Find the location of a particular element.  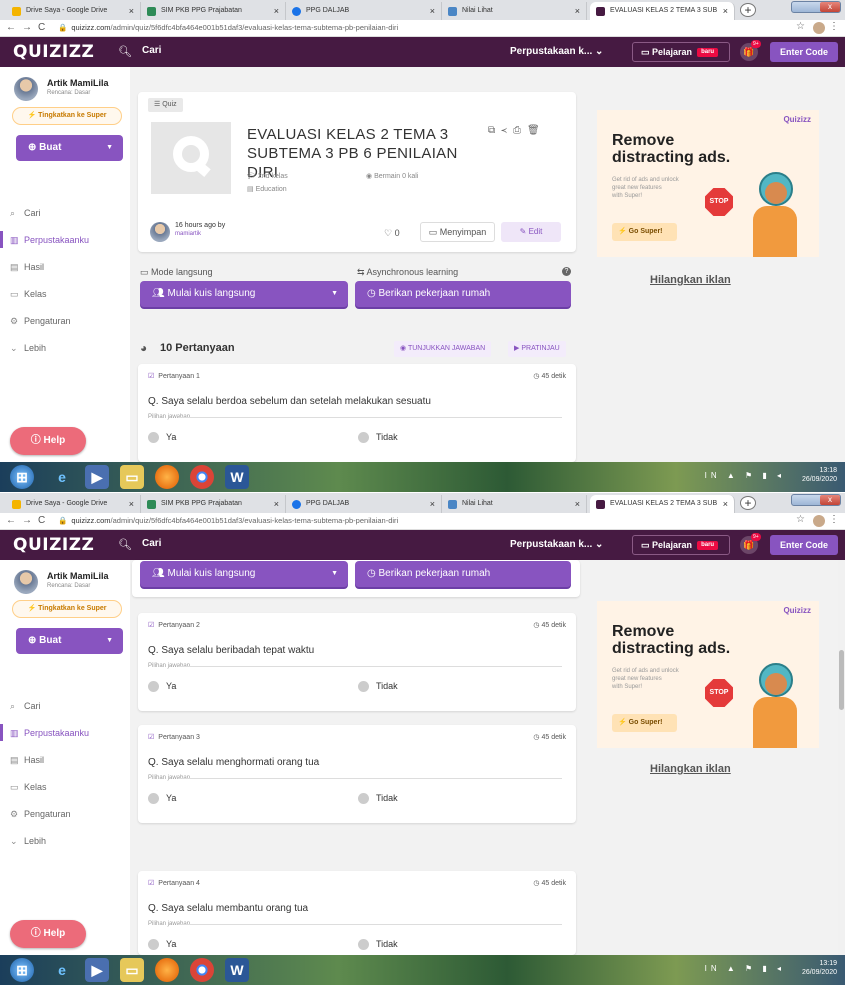

system-tray: IN ▲ ⚑ ▮ ◂ is located at coordinates (745, 968).